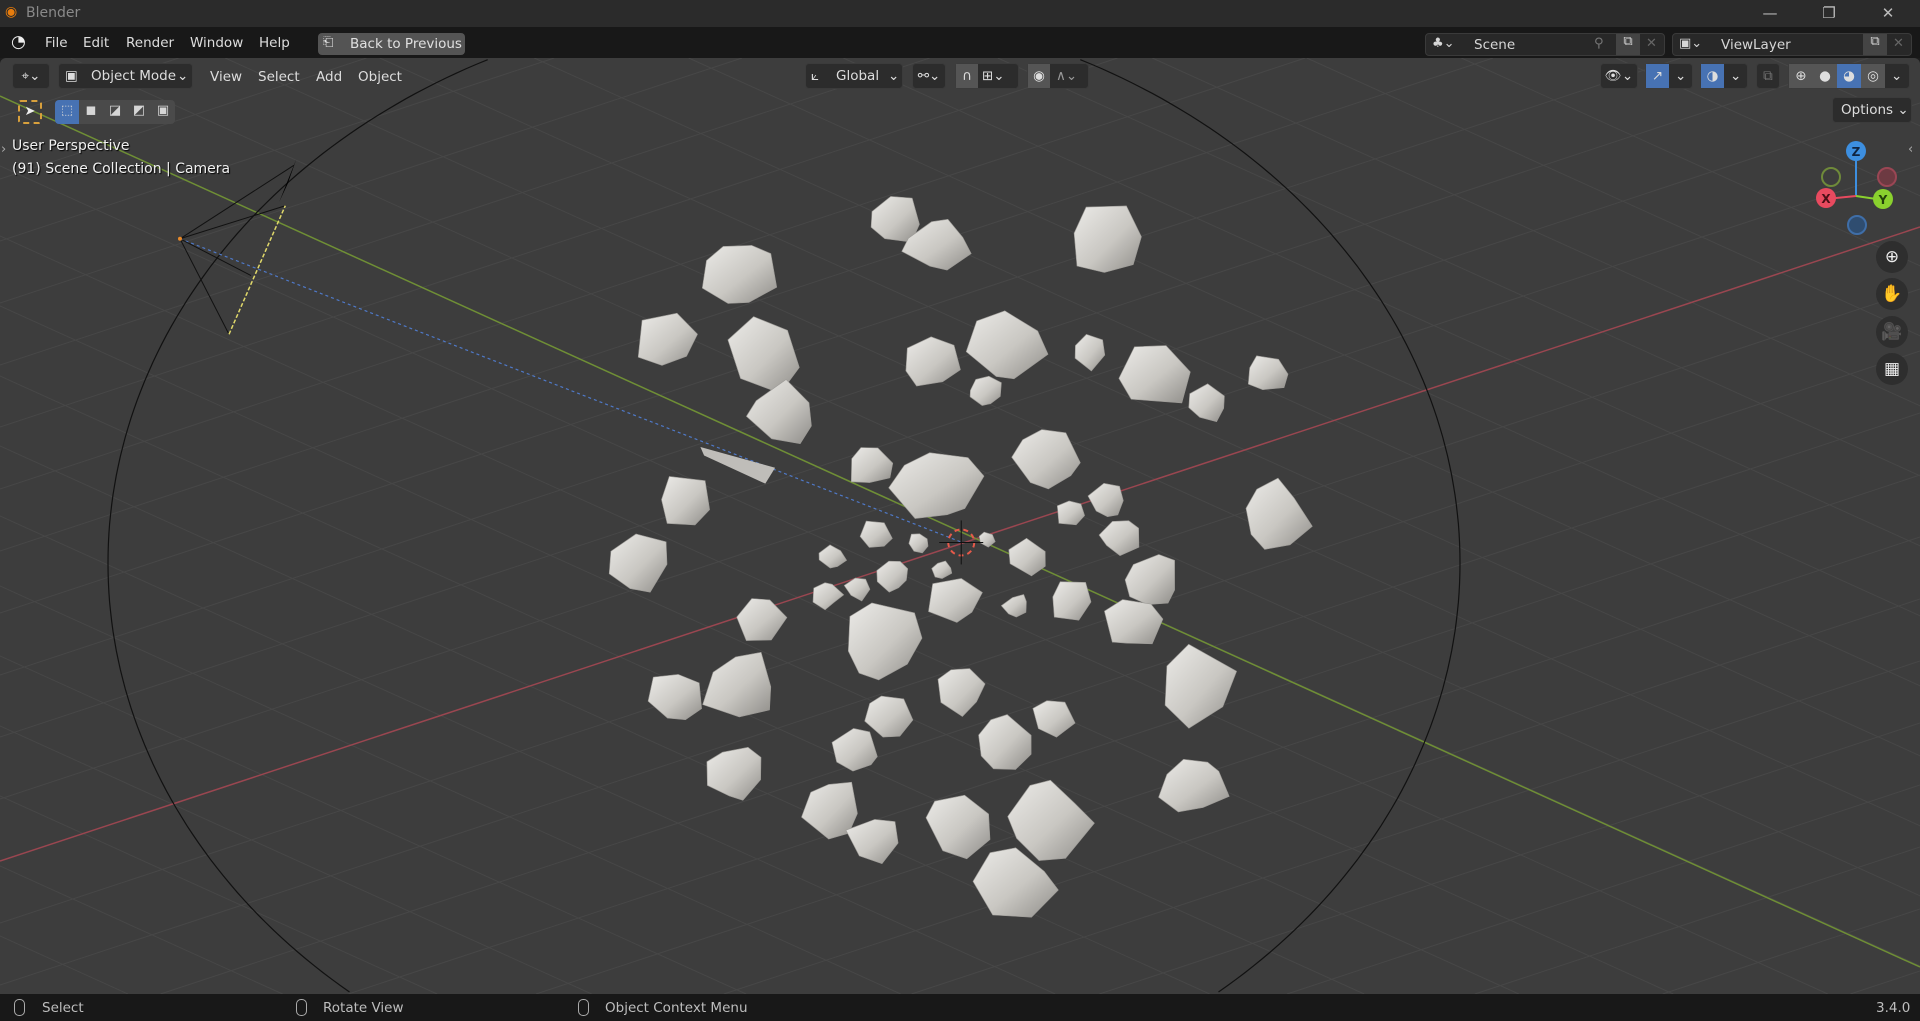 The width and height of the screenshot is (1920, 1021). Describe the element at coordinates (279, 77) in the screenshot. I see `menu-select: Select` at that location.